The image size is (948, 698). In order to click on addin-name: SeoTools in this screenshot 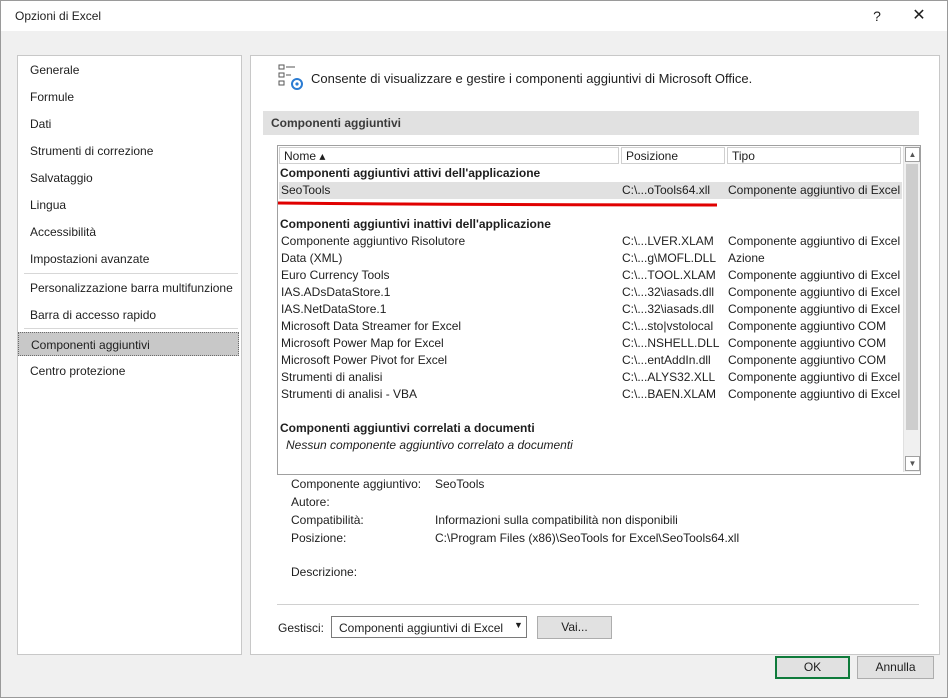, I will do `click(306, 190)`.